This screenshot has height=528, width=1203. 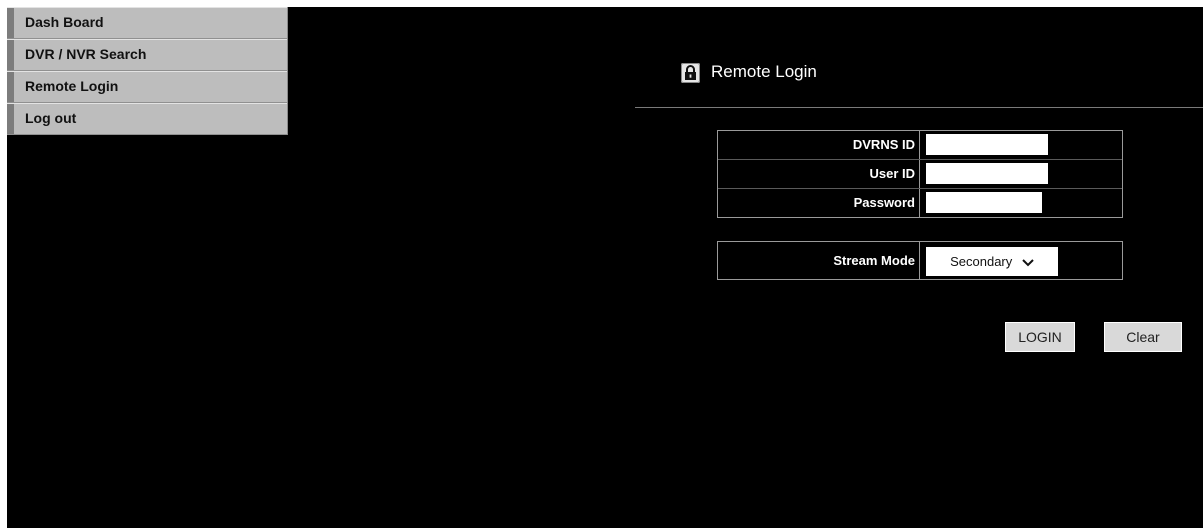 What do you see at coordinates (987, 144) in the screenshot?
I see `dvrns-id-input` at bounding box center [987, 144].